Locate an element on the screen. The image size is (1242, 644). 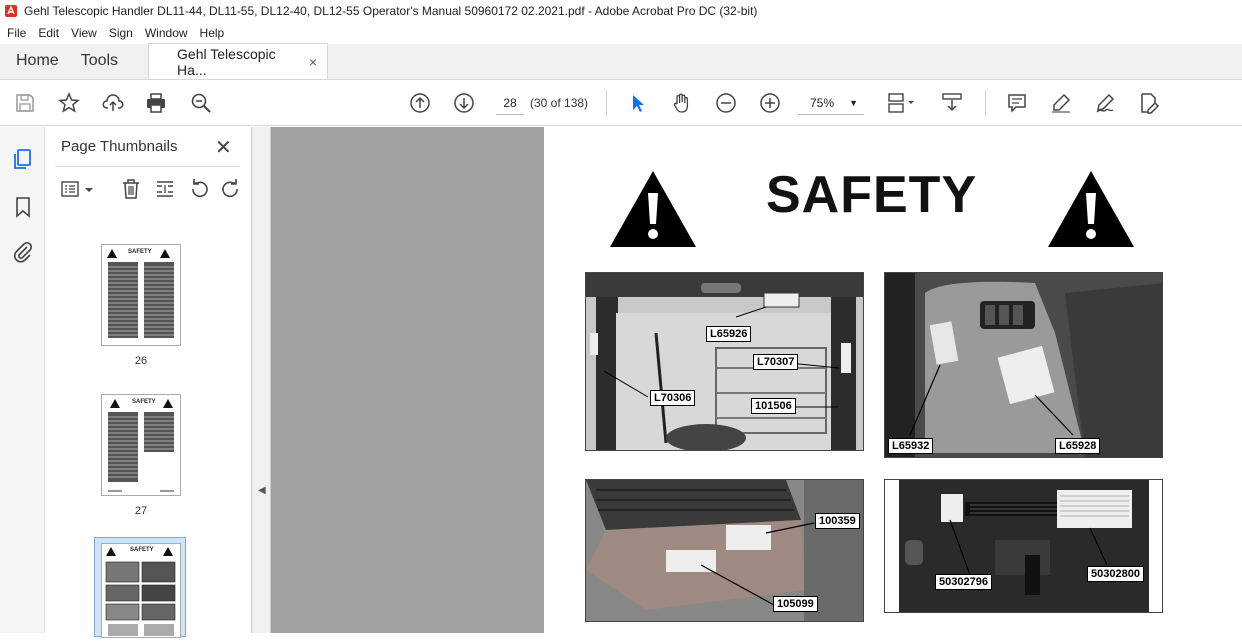
page-count: (30 of 138) is located at coordinates (559, 103).